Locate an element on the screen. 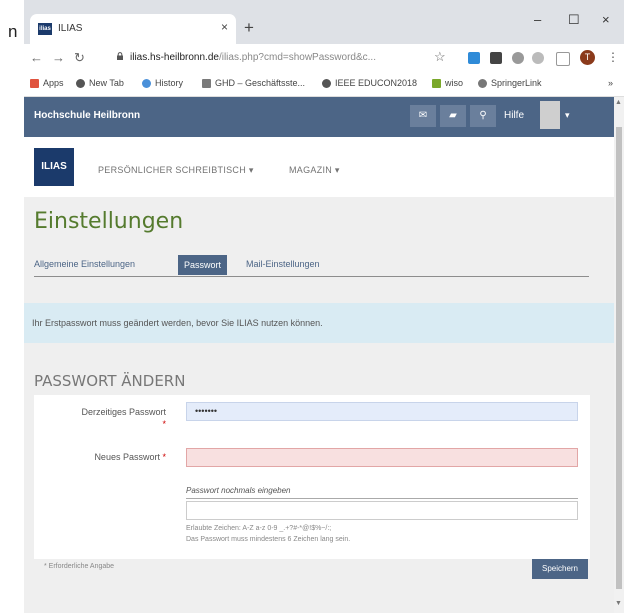 This screenshot has width=624, height=613. url-host: ilias.hs-heilbronn.de is located at coordinates (174, 57).